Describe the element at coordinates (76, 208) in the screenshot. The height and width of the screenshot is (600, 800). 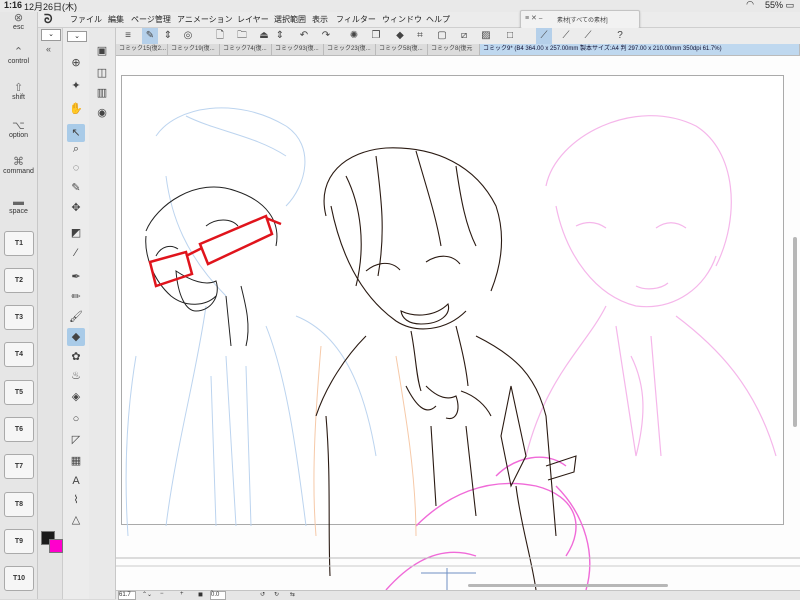
I see `move-layer-icon: ✥` at that location.